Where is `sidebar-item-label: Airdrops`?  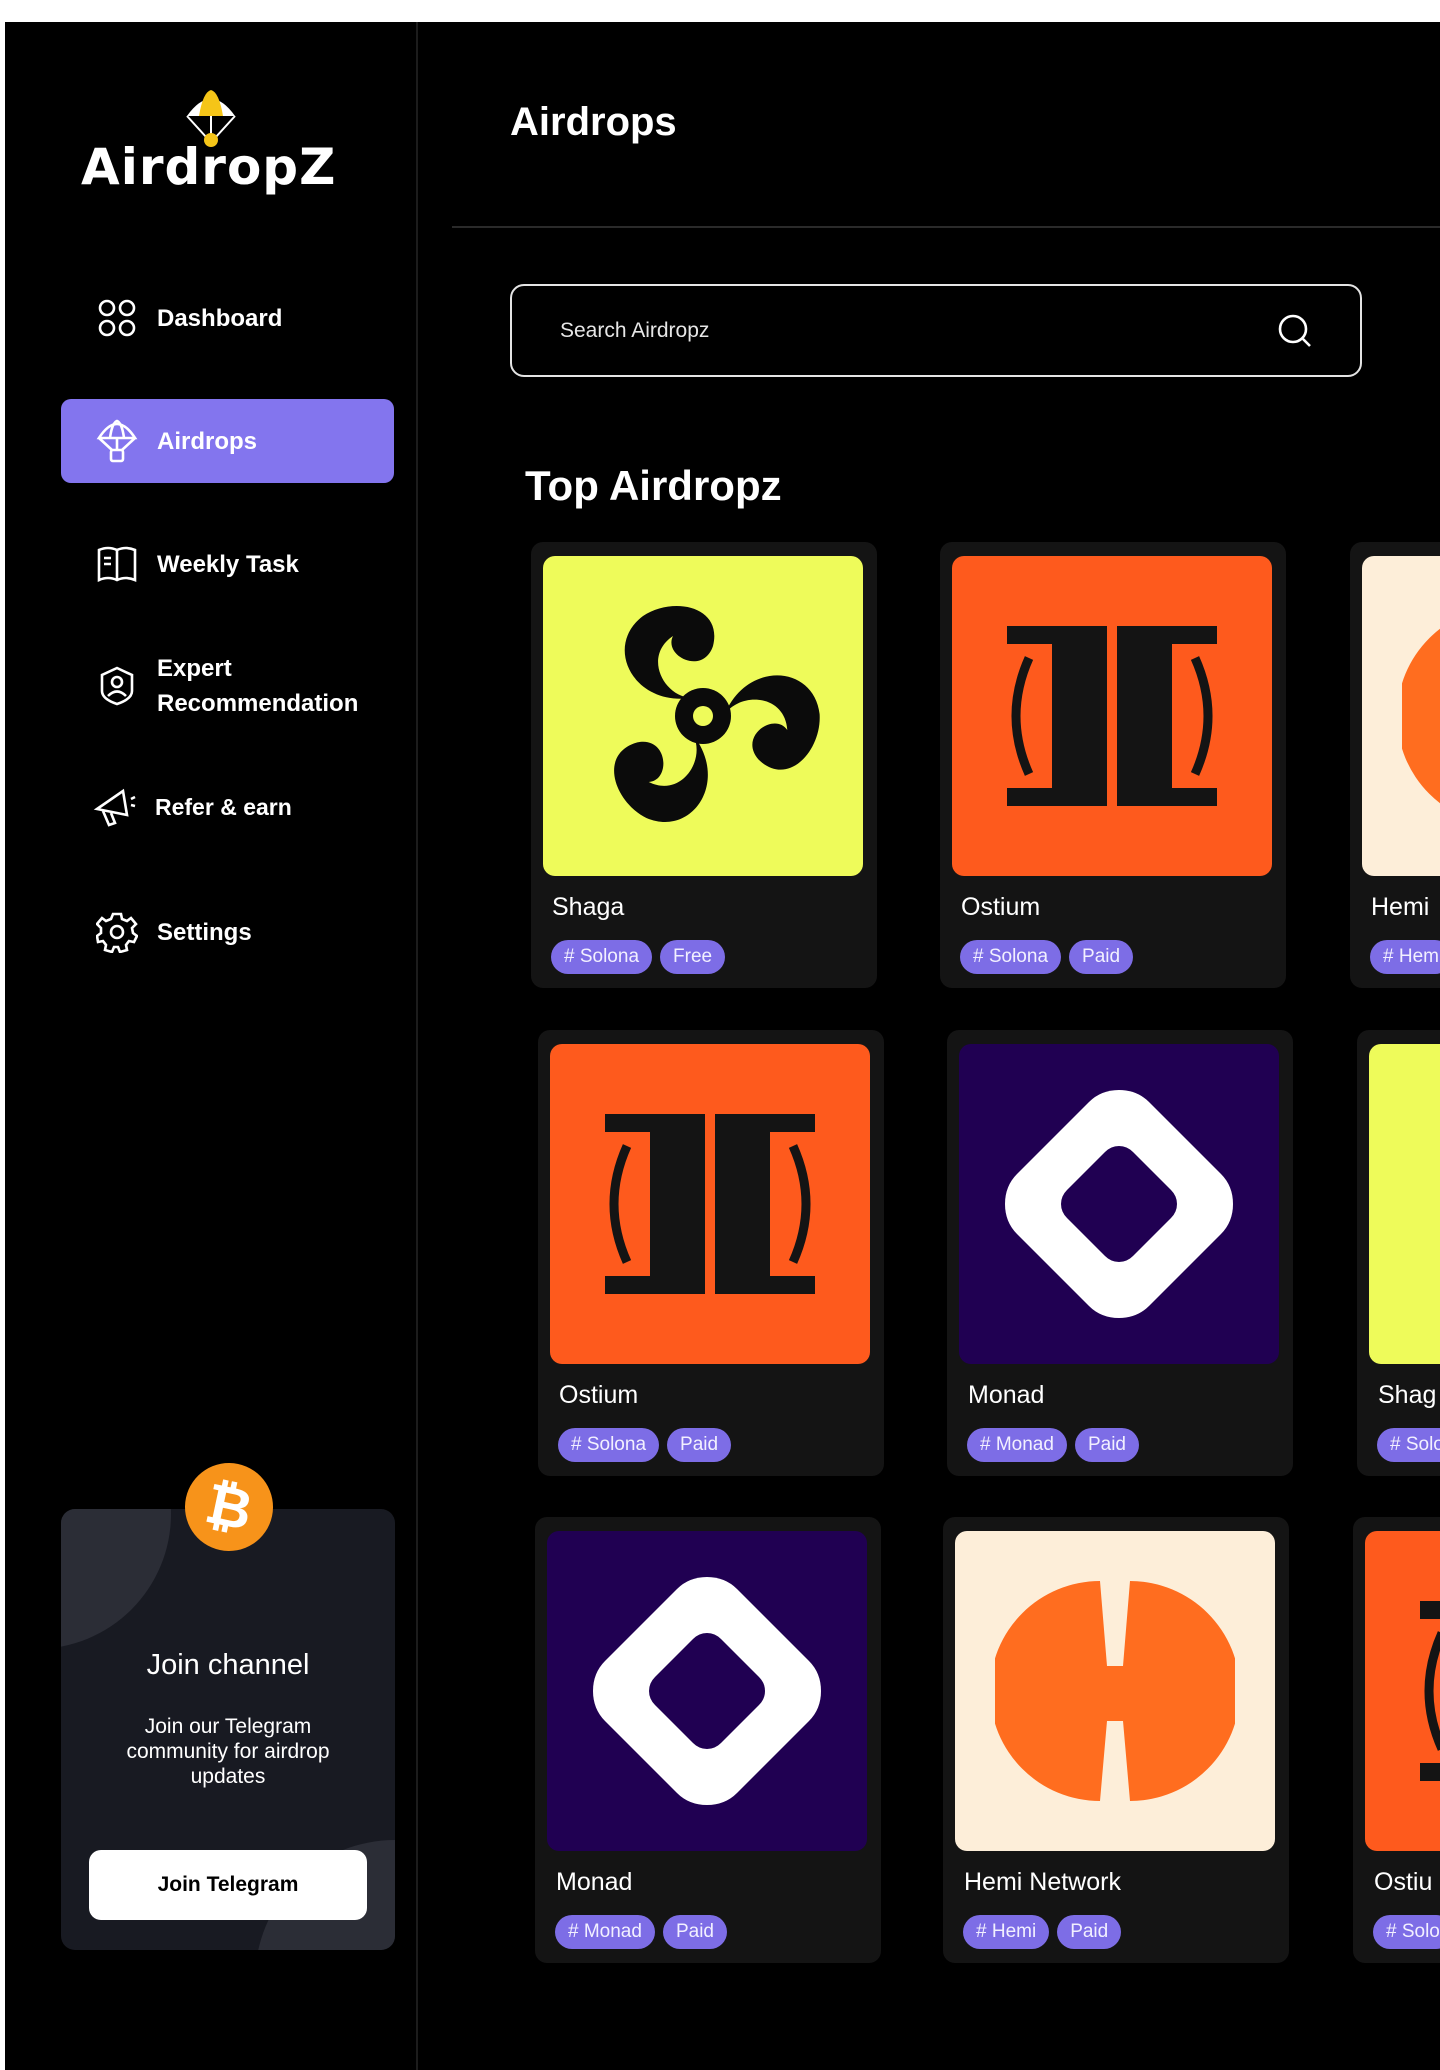
sidebar-item-label: Airdrops is located at coordinates (207, 441).